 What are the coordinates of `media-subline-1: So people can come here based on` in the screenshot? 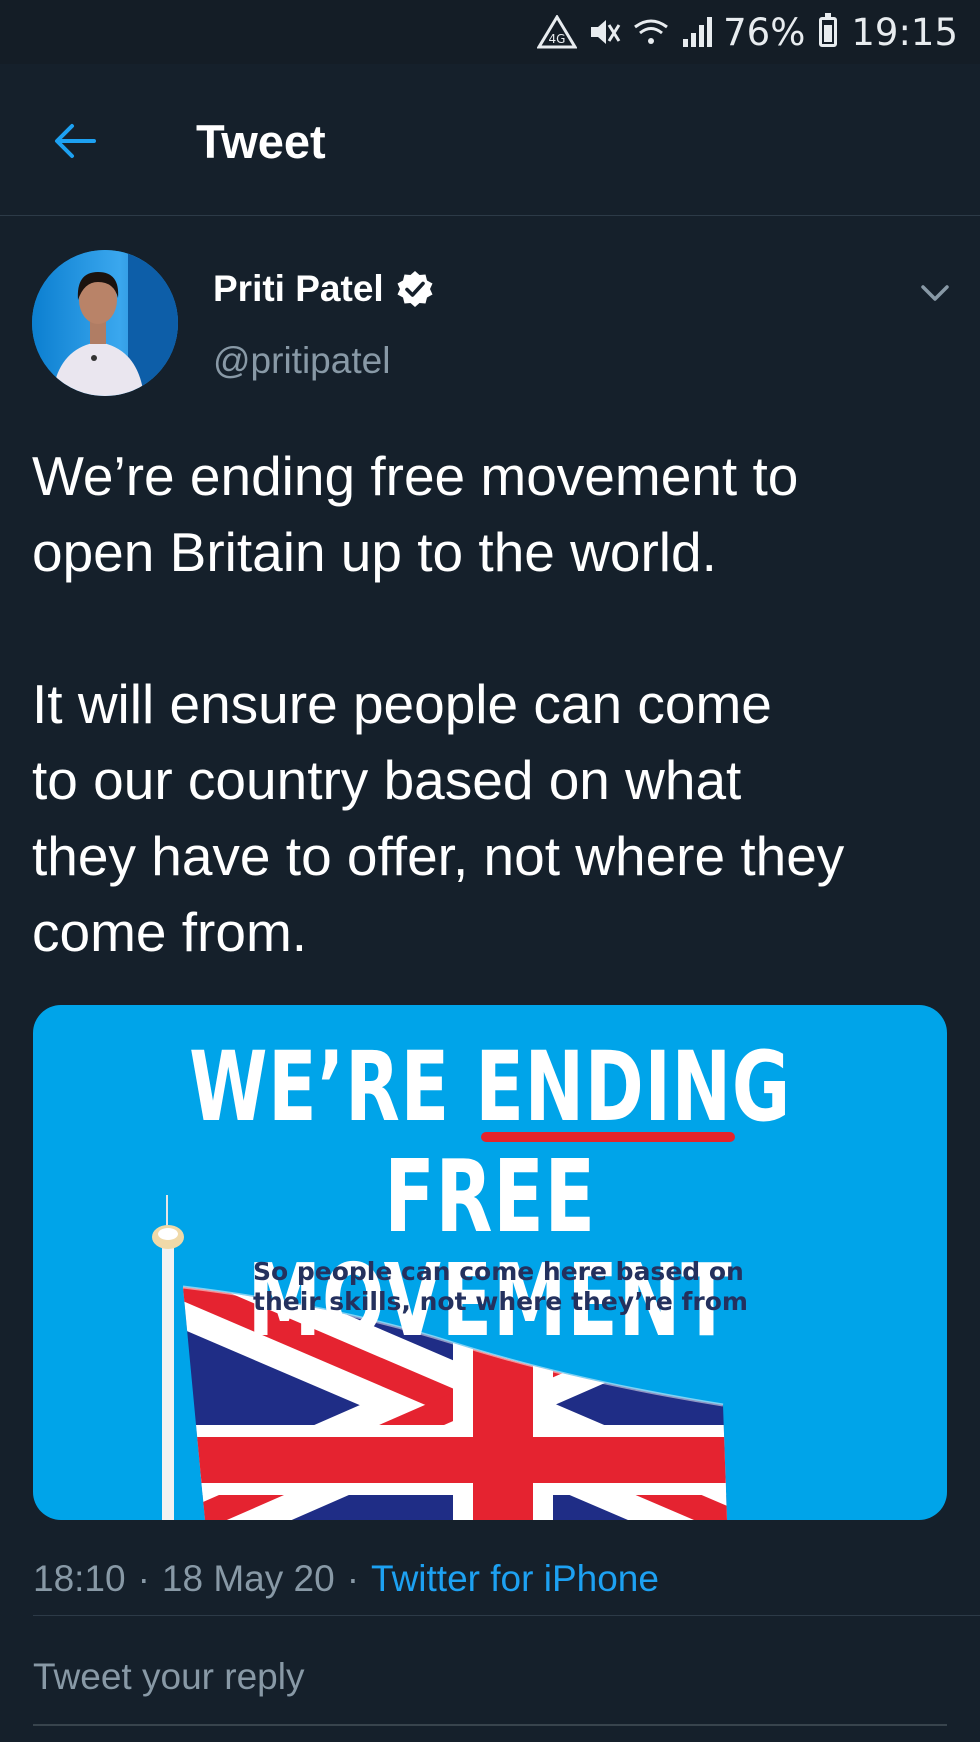 It's located at (498, 1271).